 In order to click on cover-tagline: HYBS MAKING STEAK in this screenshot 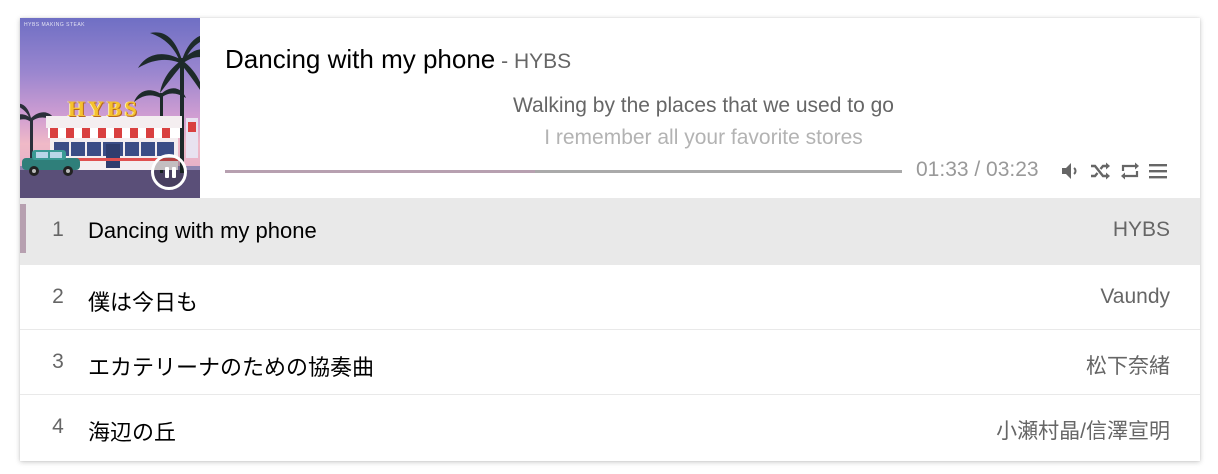, I will do `click(55, 25)`.